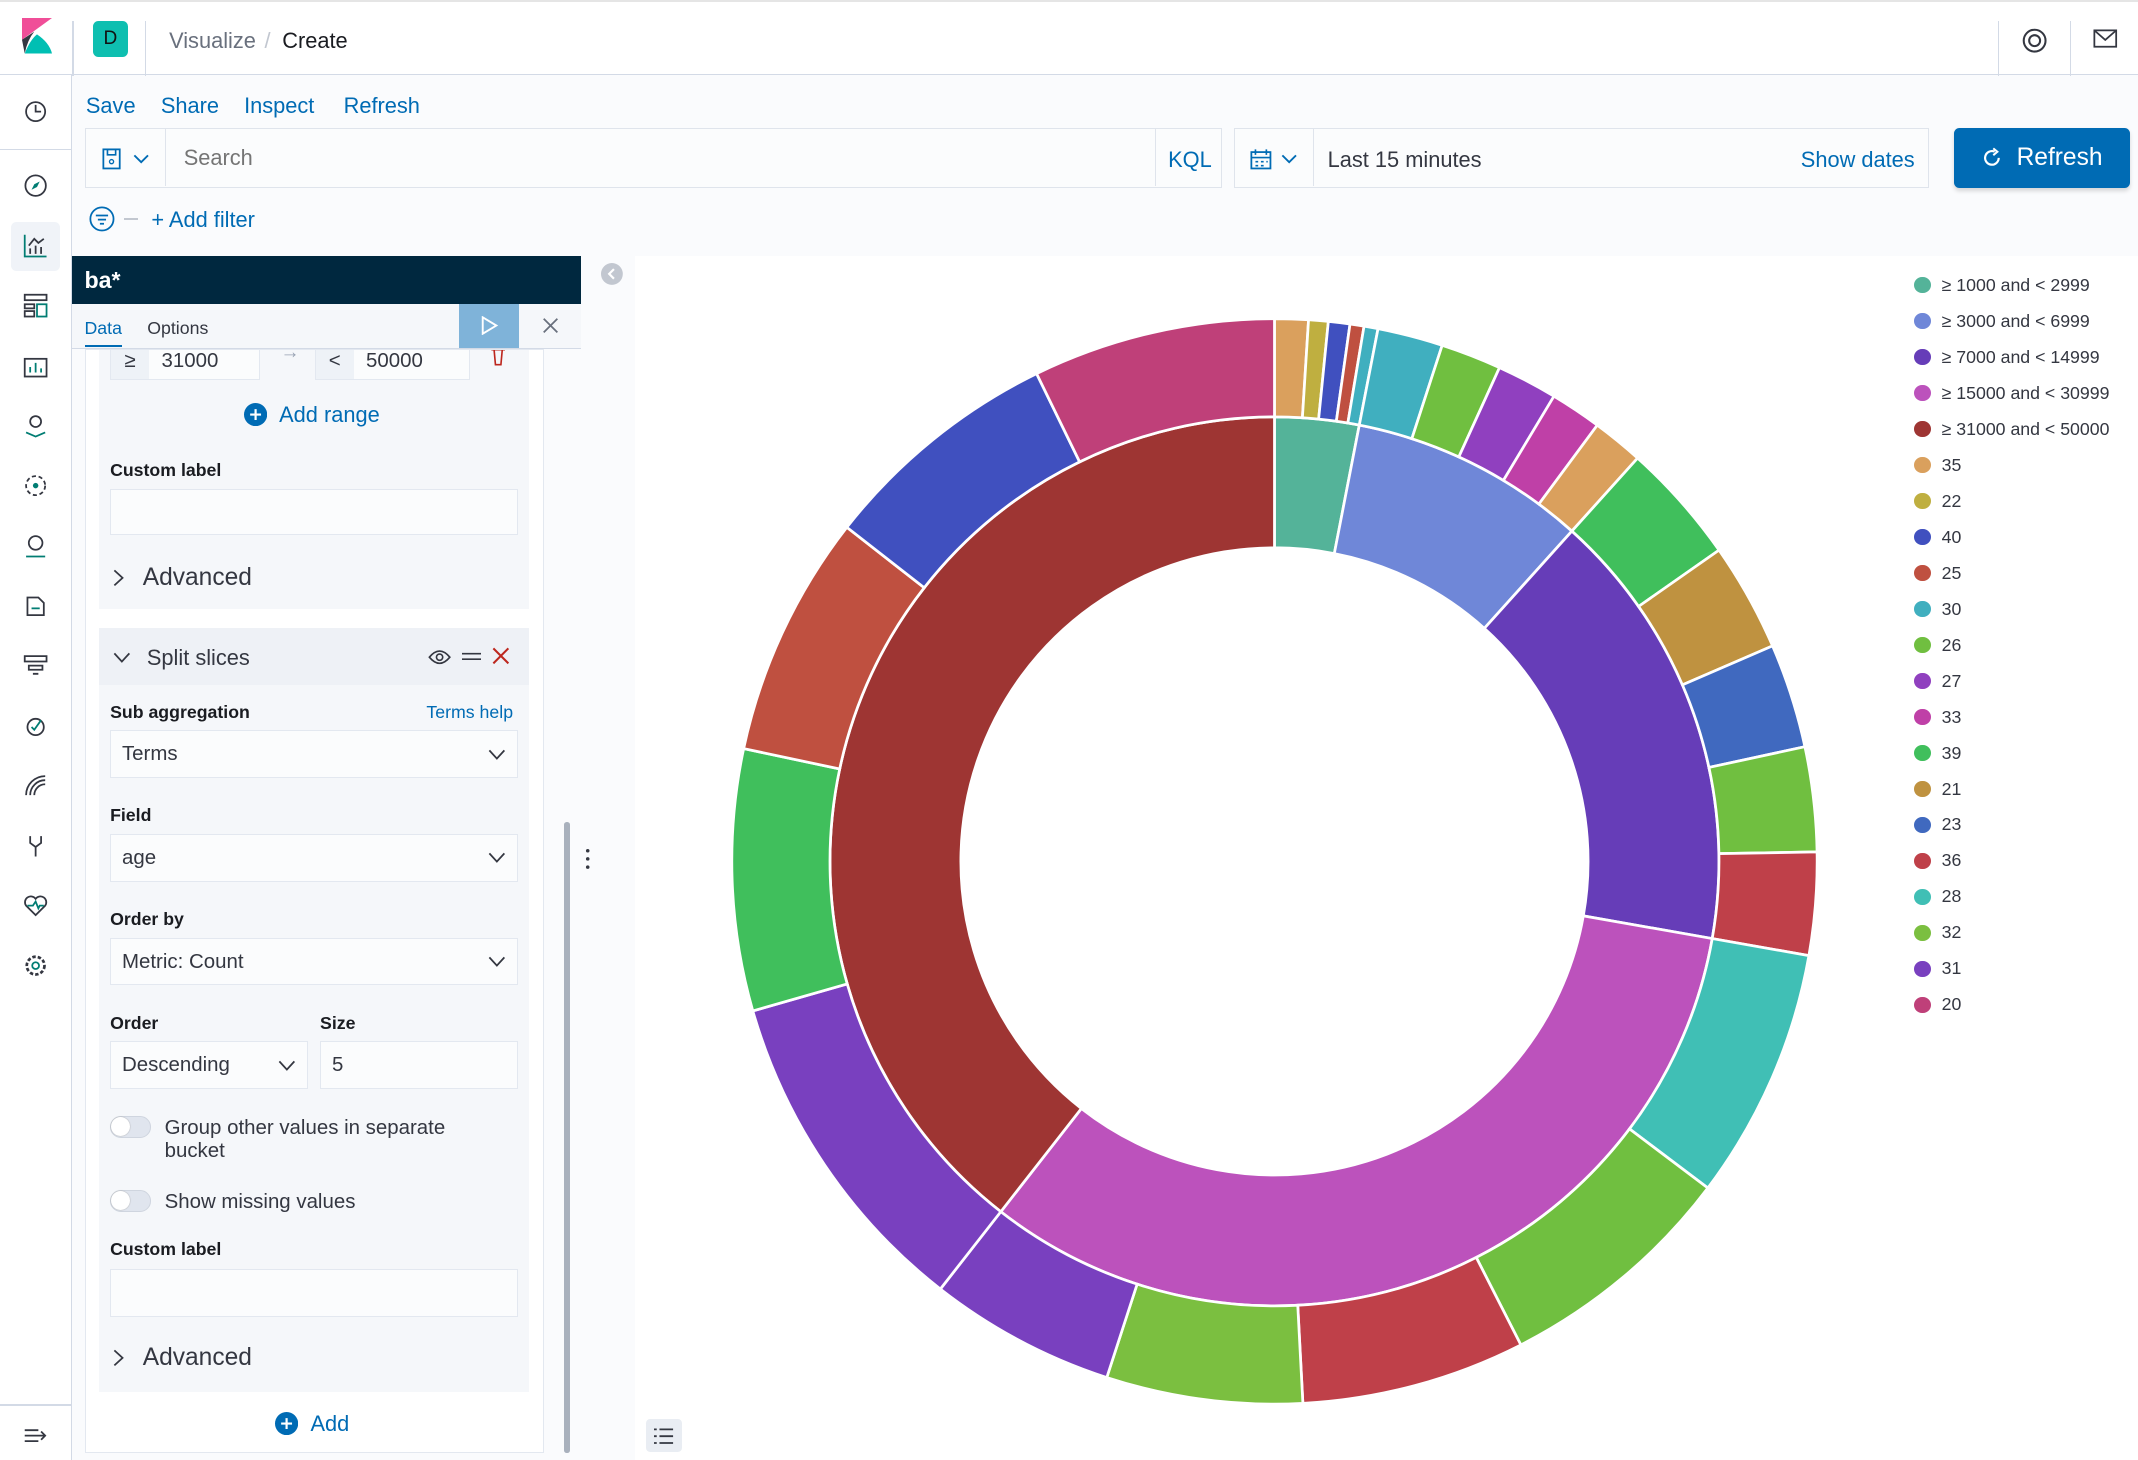 The image size is (2138, 1460). I want to click on order-by-select: Metric: Count, so click(314, 961).